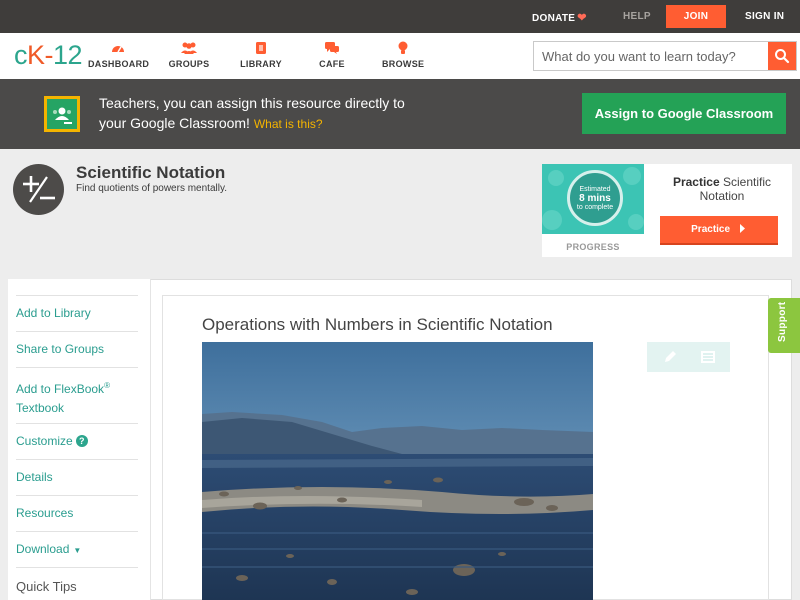 Image resolution: width=800 pixels, height=600 pixels. What do you see at coordinates (189, 64) in the screenshot?
I see `nav-groups-label: GROUPS` at bounding box center [189, 64].